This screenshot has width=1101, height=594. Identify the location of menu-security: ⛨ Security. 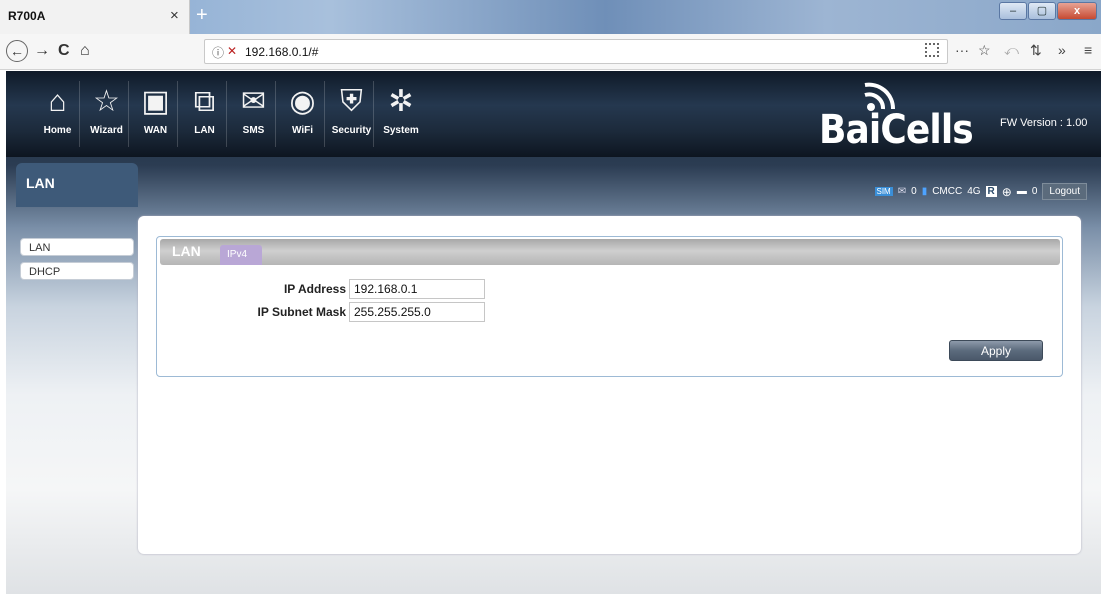
(352, 114).